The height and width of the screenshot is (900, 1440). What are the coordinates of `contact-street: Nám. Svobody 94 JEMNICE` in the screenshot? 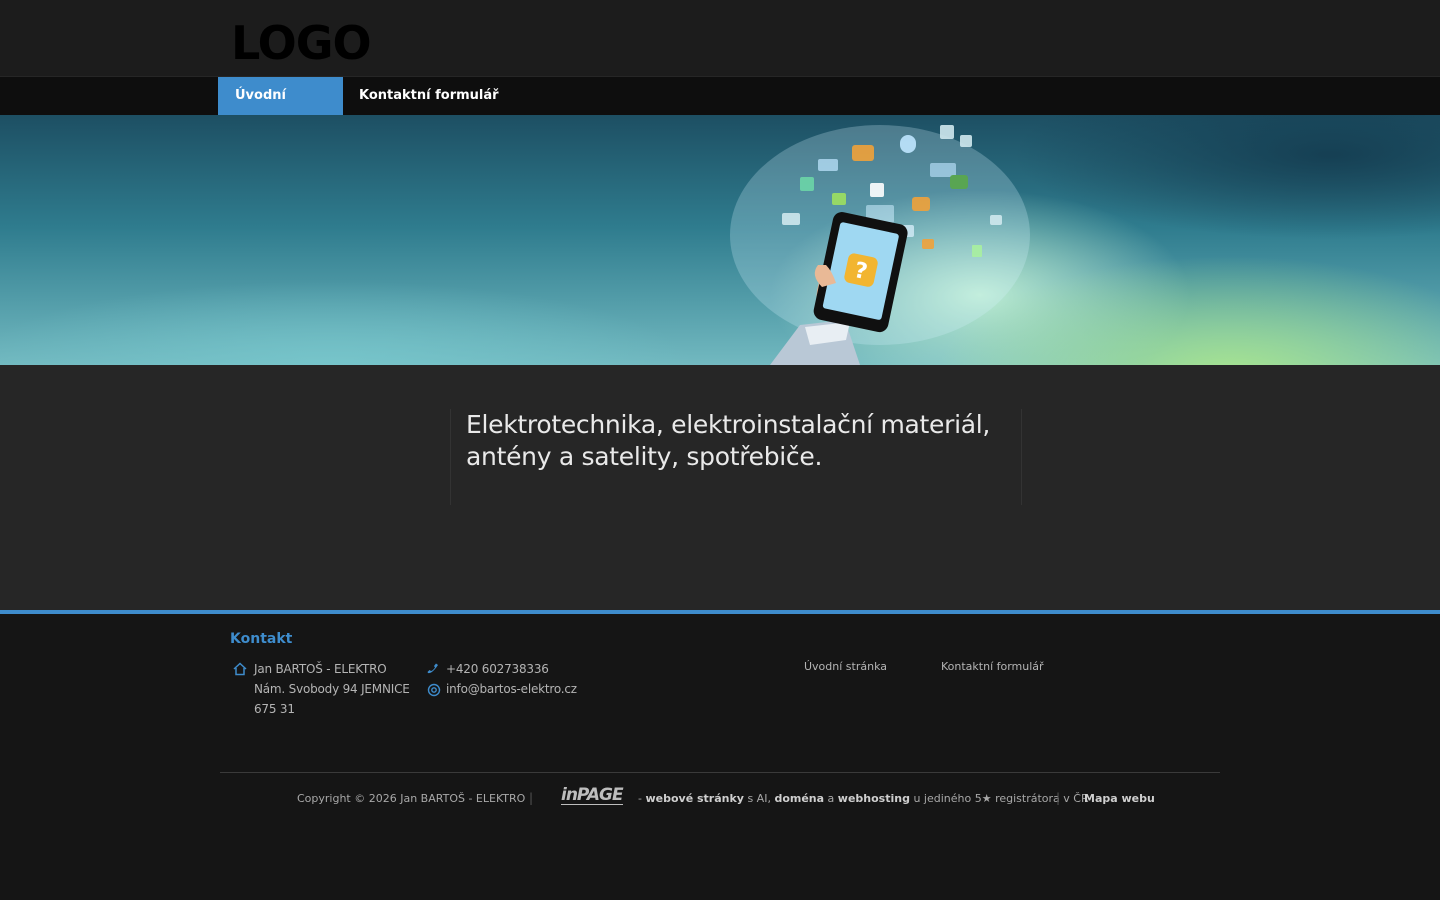 It's located at (332, 689).